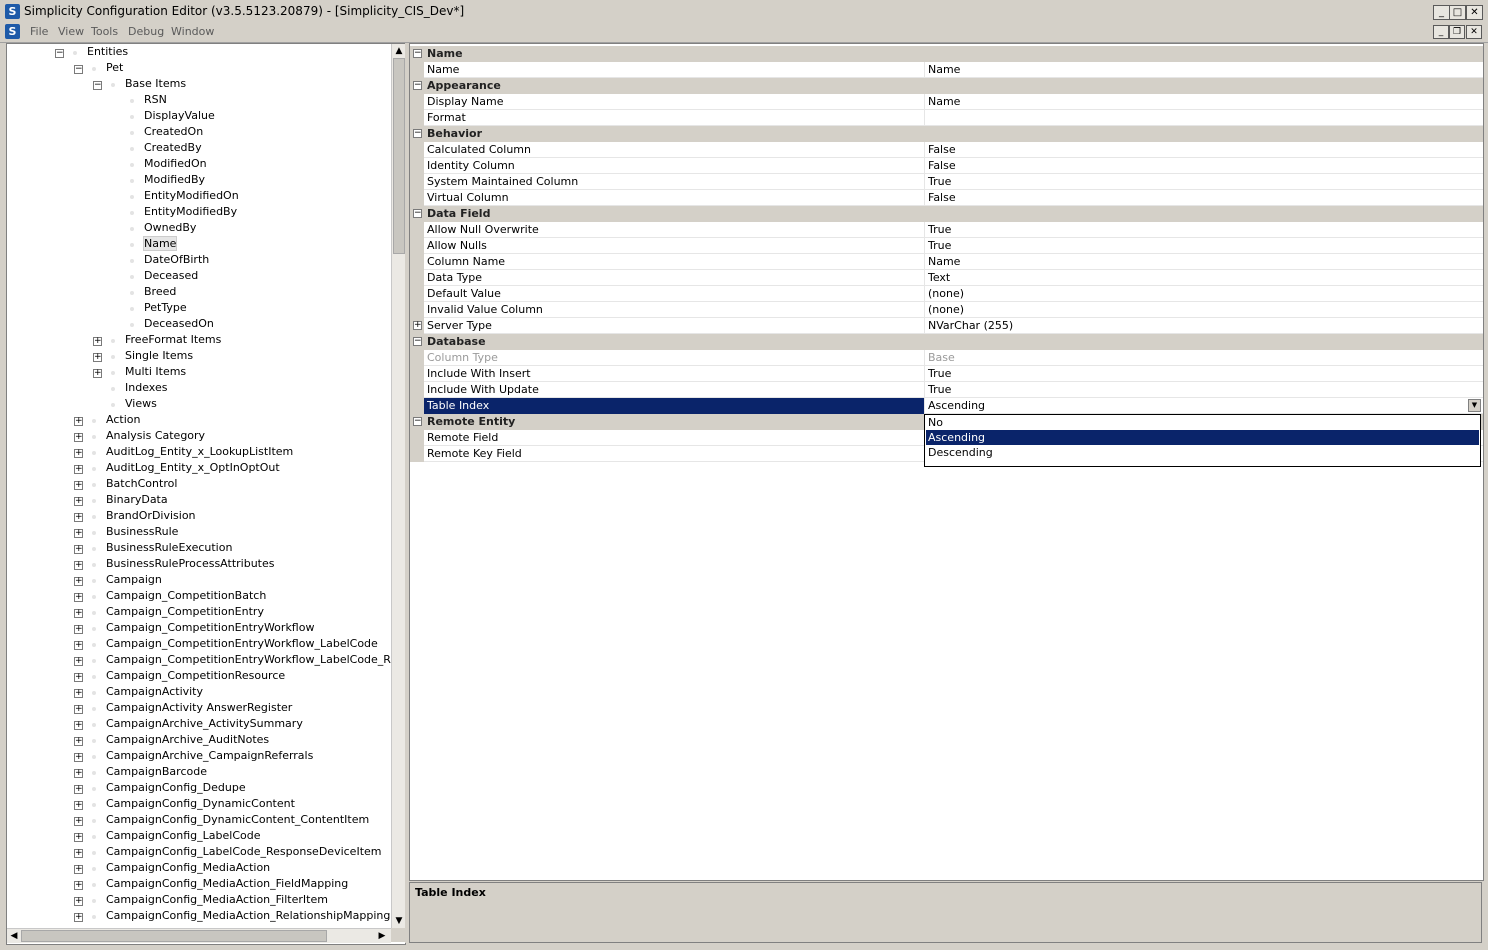  What do you see at coordinates (946, 342) in the screenshot?
I see `category-row: − Database` at bounding box center [946, 342].